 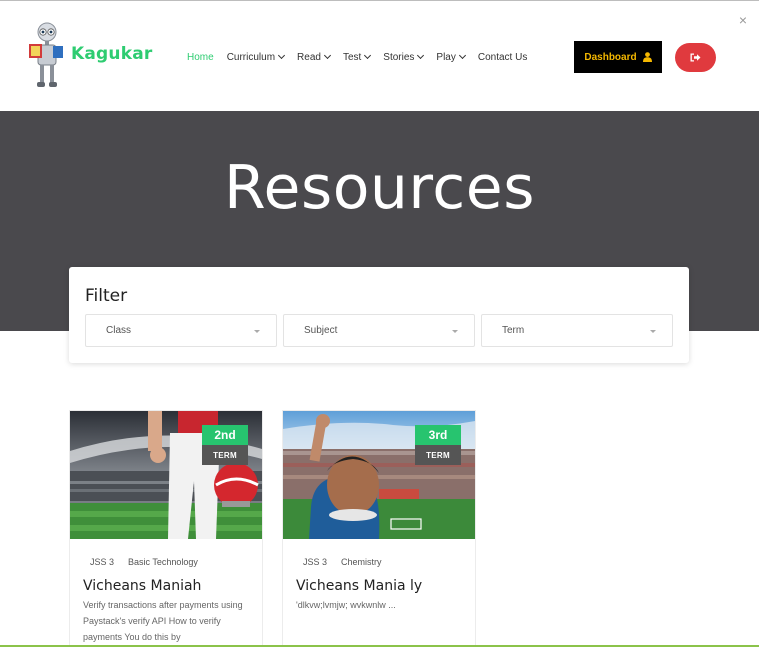 What do you see at coordinates (46, 54) in the screenshot?
I see `robot-mascot-icon` at bounding box center [46, 54].